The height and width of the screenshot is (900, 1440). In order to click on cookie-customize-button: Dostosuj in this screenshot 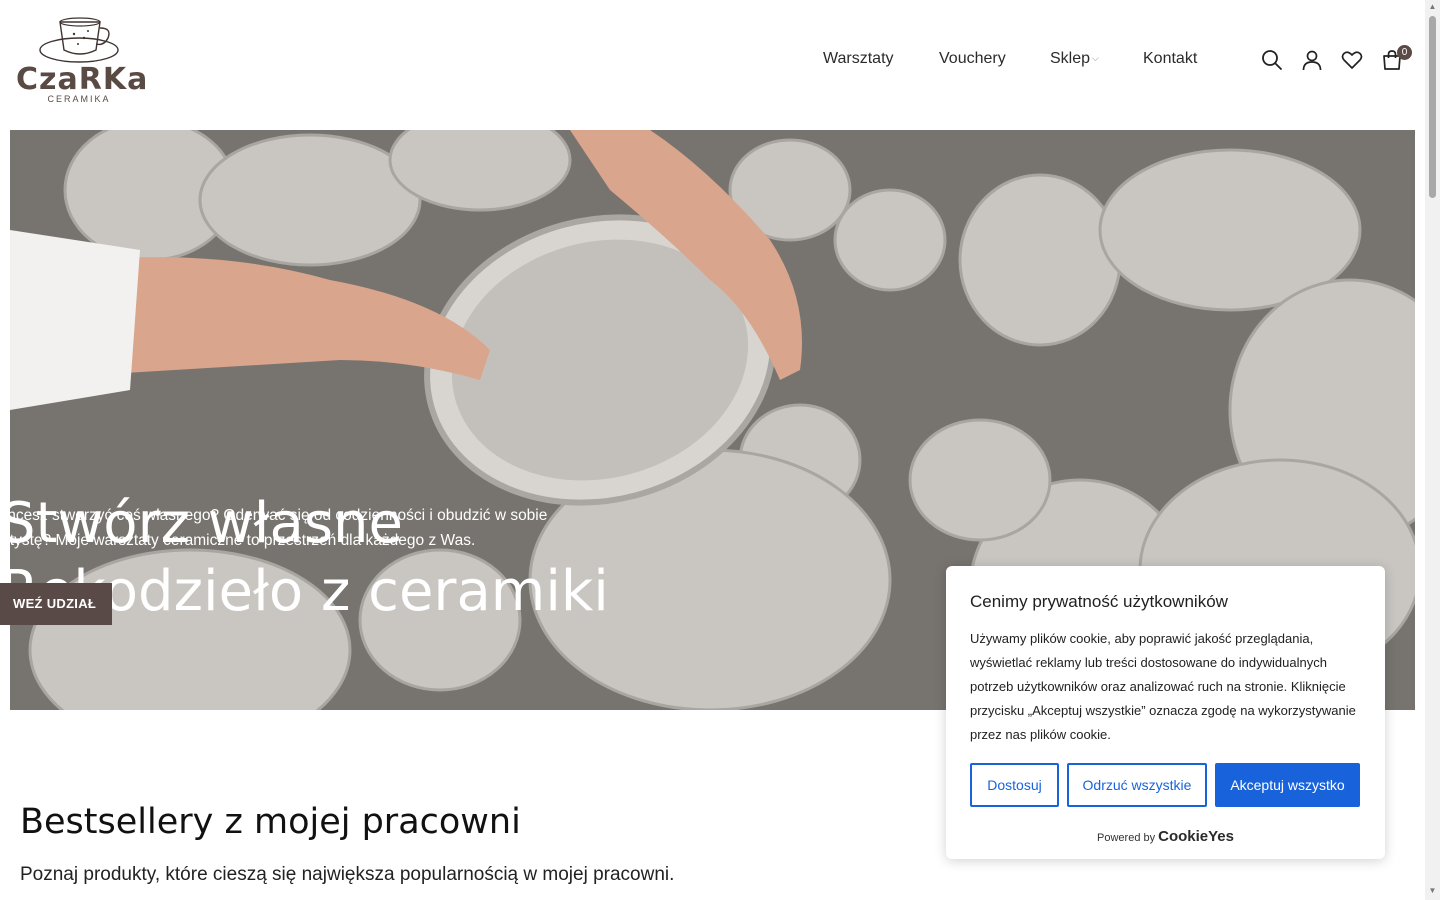, I will do `click(1014, 785)`.